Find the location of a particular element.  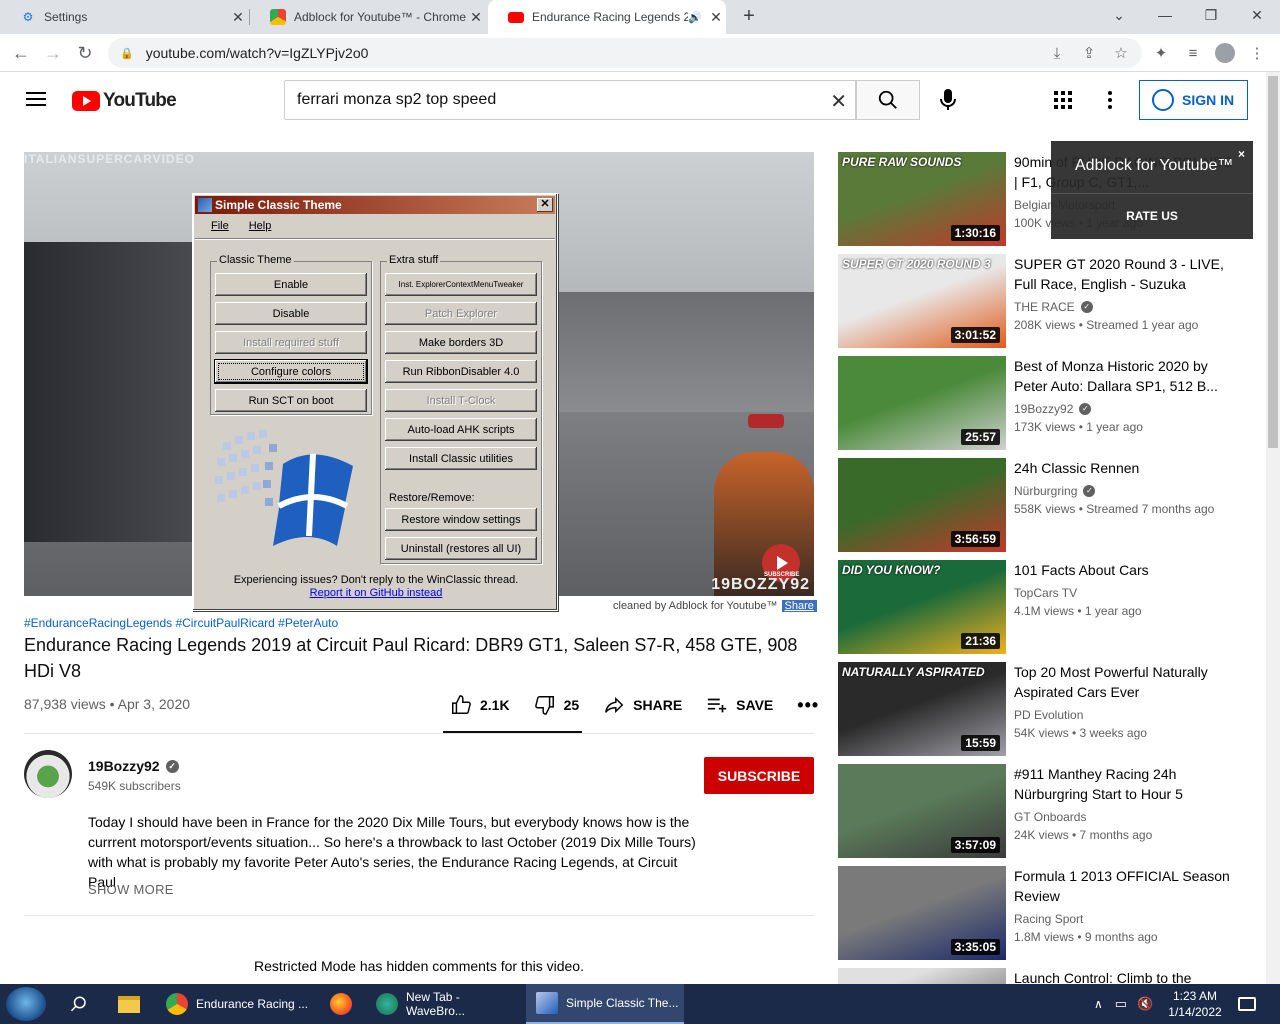

network-icon: ▭ is located at coordinates (1121, 1004).